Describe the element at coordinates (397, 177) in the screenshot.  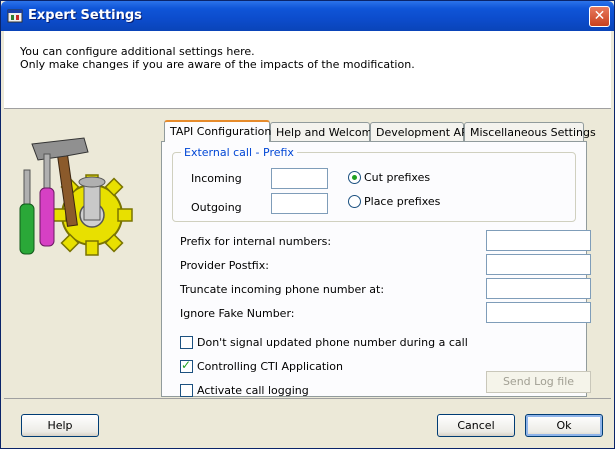
I see `cut-prefixes-label: Cut prefixes` at that location.